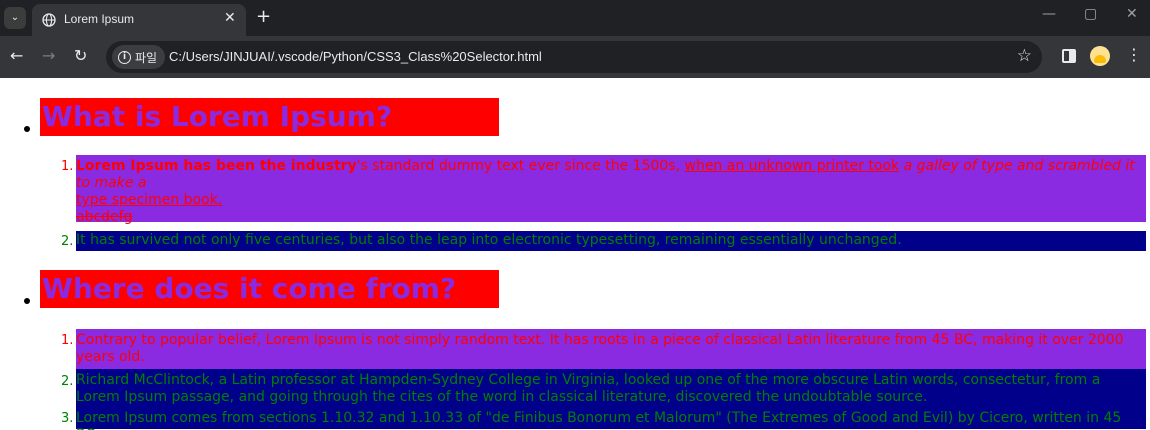 The height and width of the screenshot is (430, 1150). I want to click on kebab-menu-icon: ⋮, so click(1134, 55).